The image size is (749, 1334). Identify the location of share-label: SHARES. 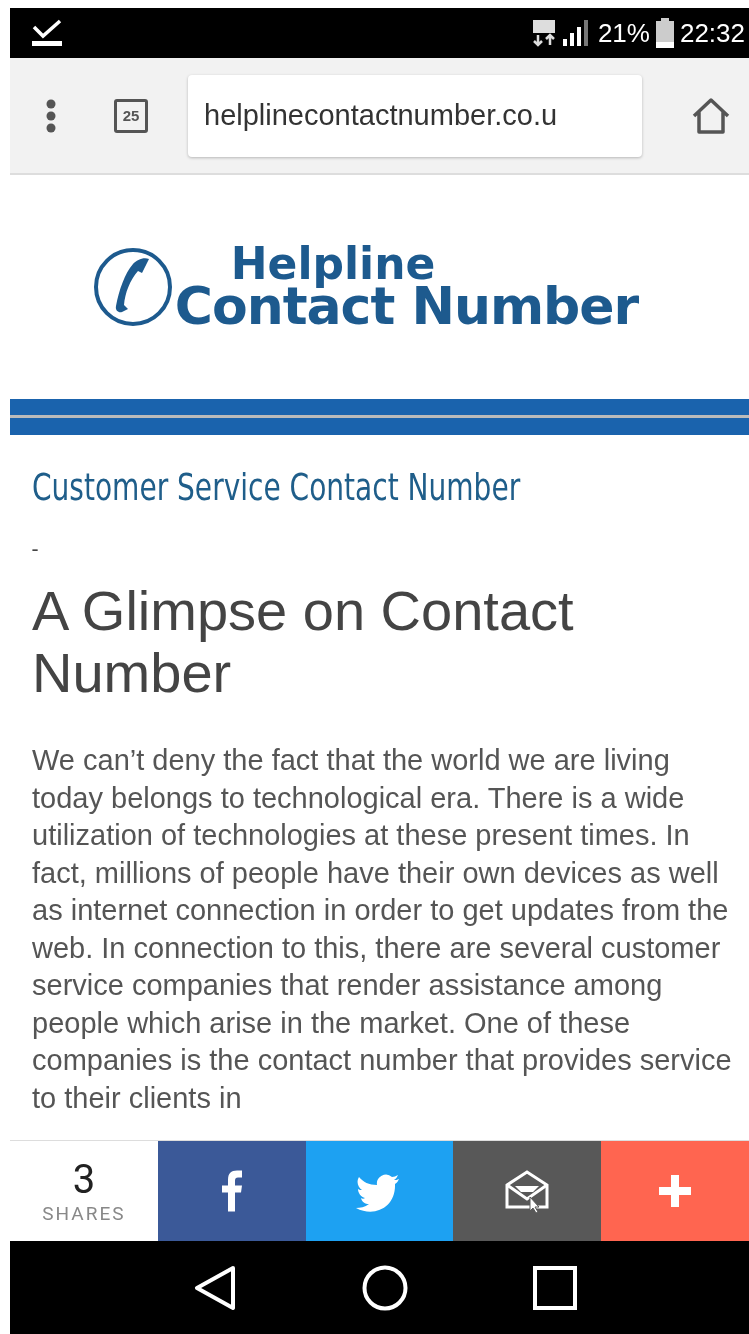
(84, 1213).